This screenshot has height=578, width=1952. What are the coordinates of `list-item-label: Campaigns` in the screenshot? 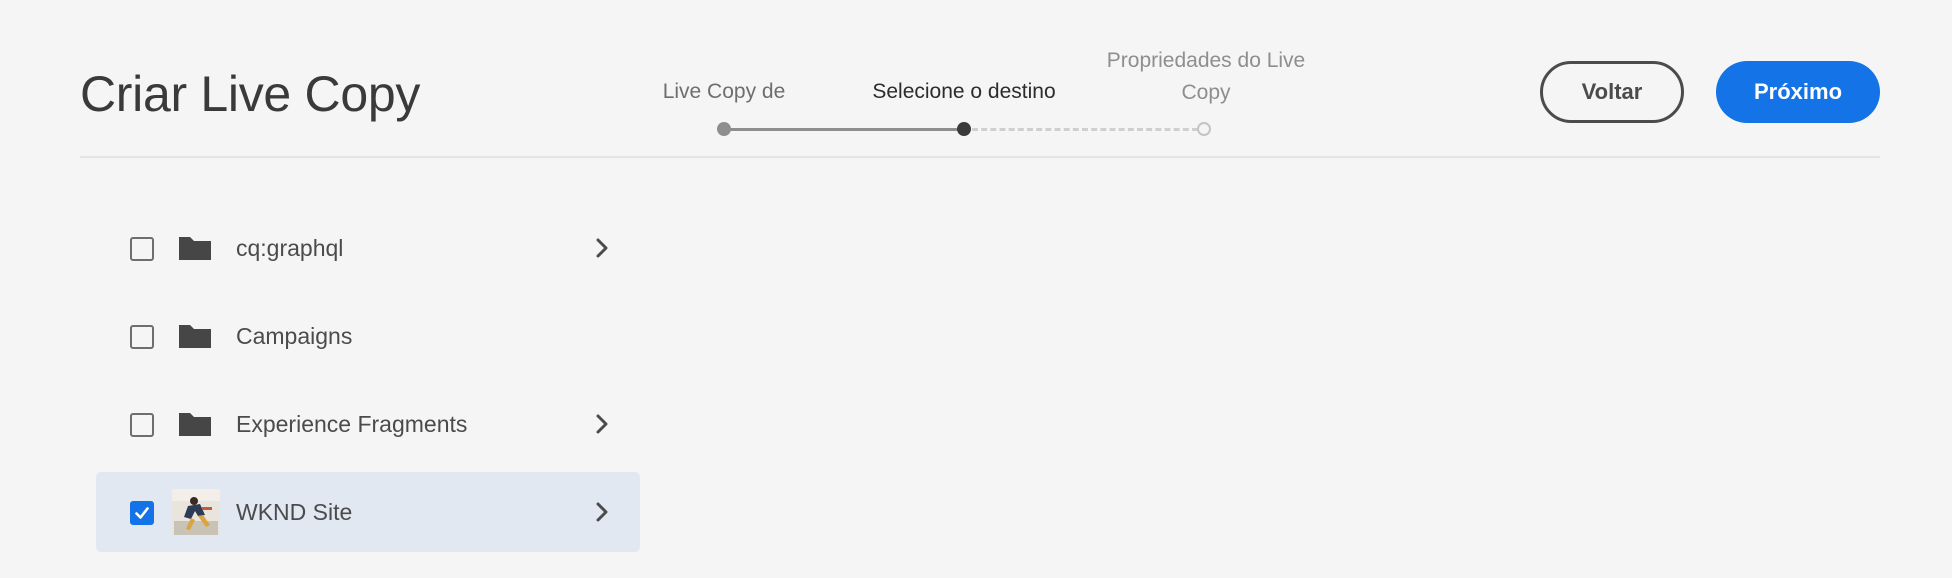 It's located at (294, 336).